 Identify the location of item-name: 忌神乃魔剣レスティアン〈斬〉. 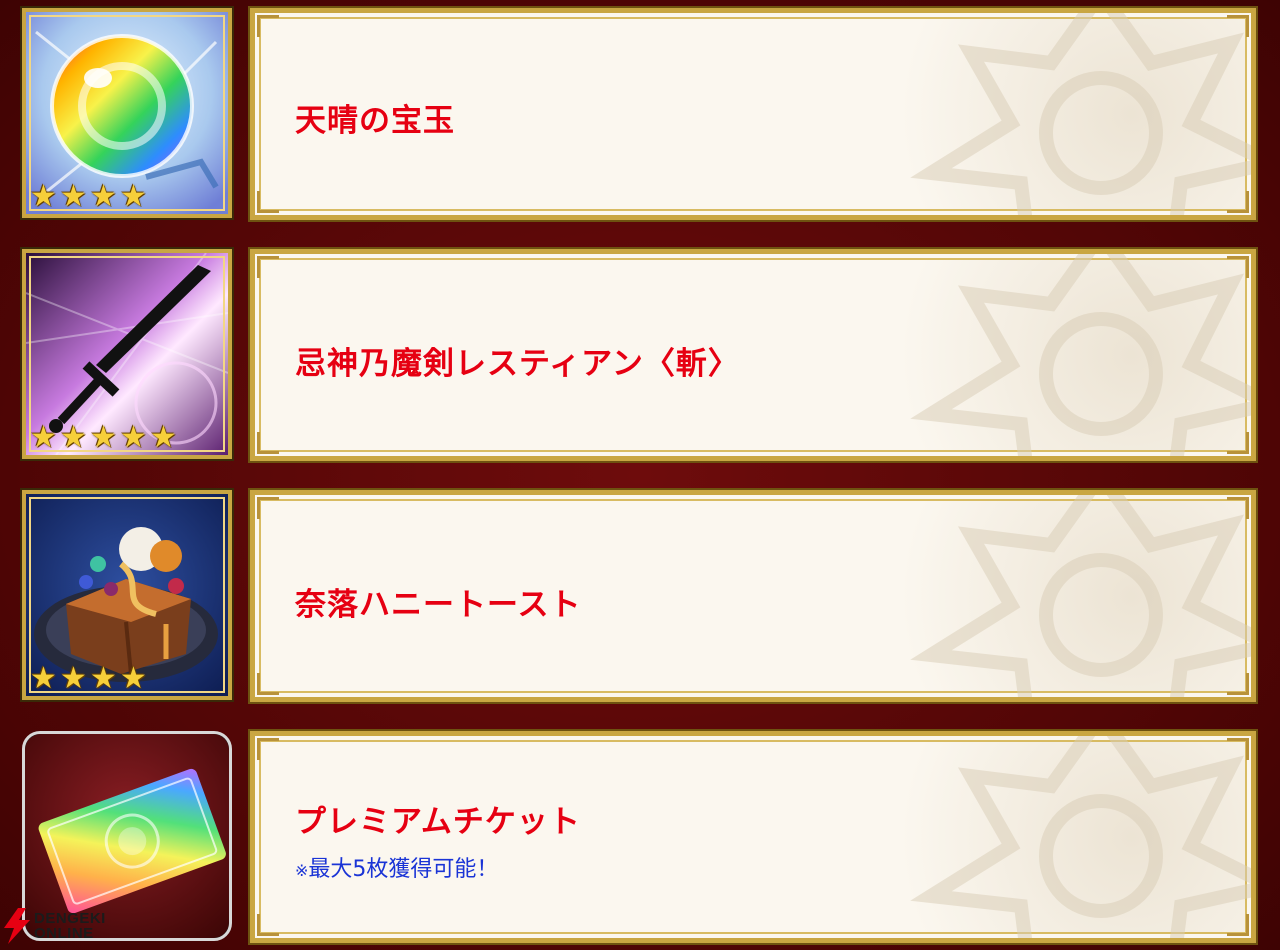
(517, 364).